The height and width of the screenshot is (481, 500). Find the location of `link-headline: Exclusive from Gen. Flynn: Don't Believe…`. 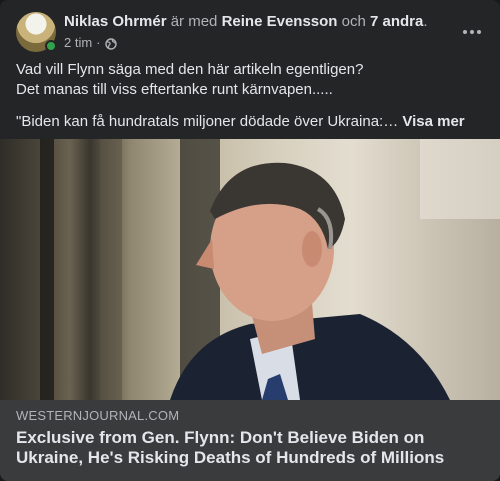

link-headline: Exclusive from Gen. Flynn: Don't Believe… is located at coordinates (250, 448).